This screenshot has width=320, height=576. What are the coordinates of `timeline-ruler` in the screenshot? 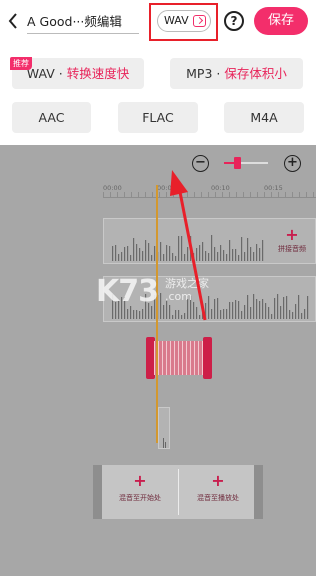 It's located at (209, 195).